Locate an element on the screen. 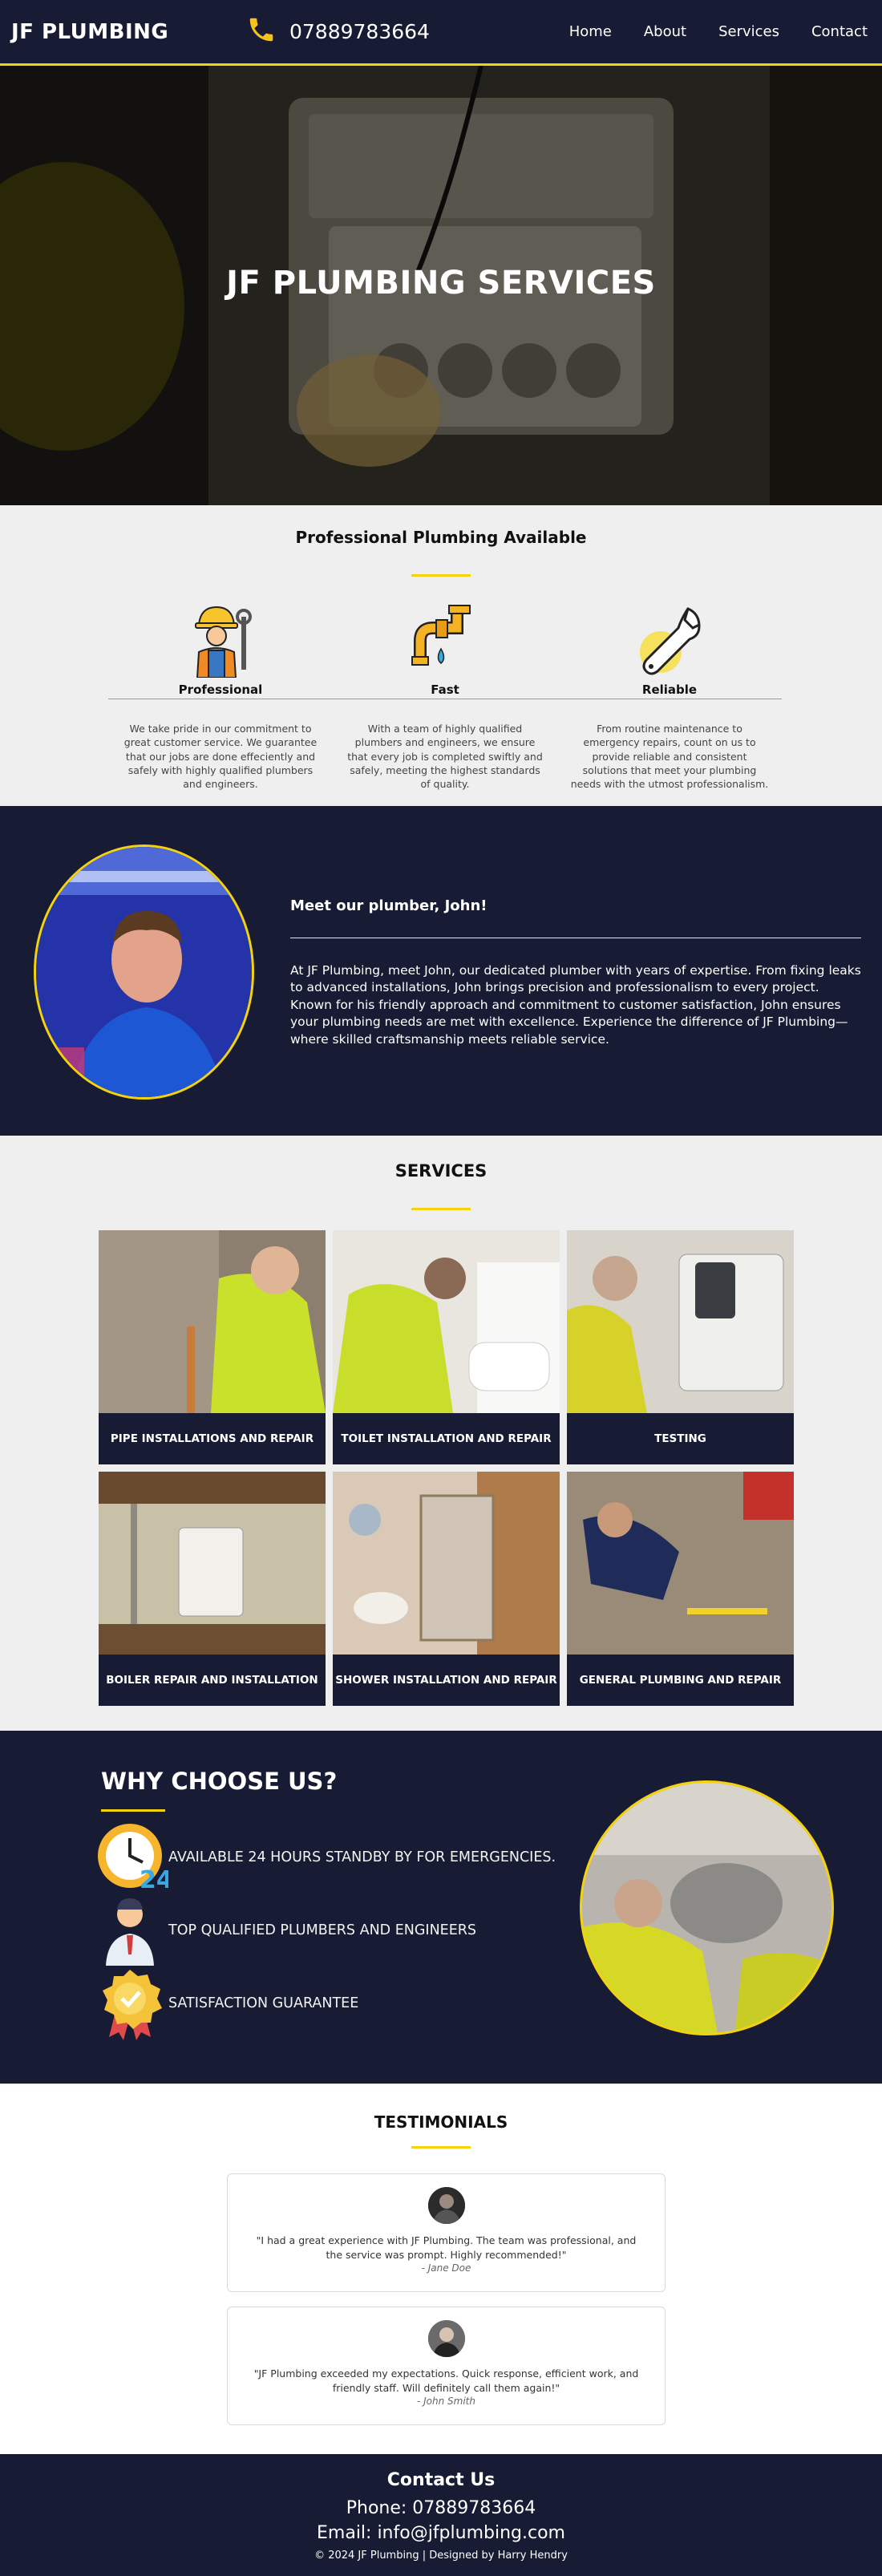  wrench-icon is located at coordinates (669, 637).